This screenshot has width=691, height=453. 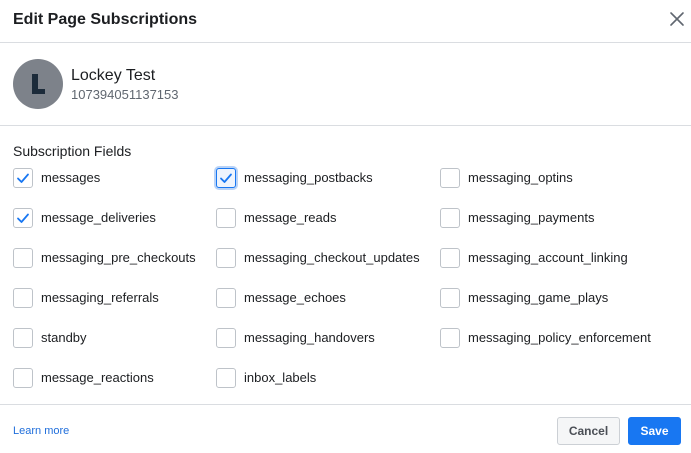 I want to click on subscription-field-label: standby, so click(x=64, y=337).